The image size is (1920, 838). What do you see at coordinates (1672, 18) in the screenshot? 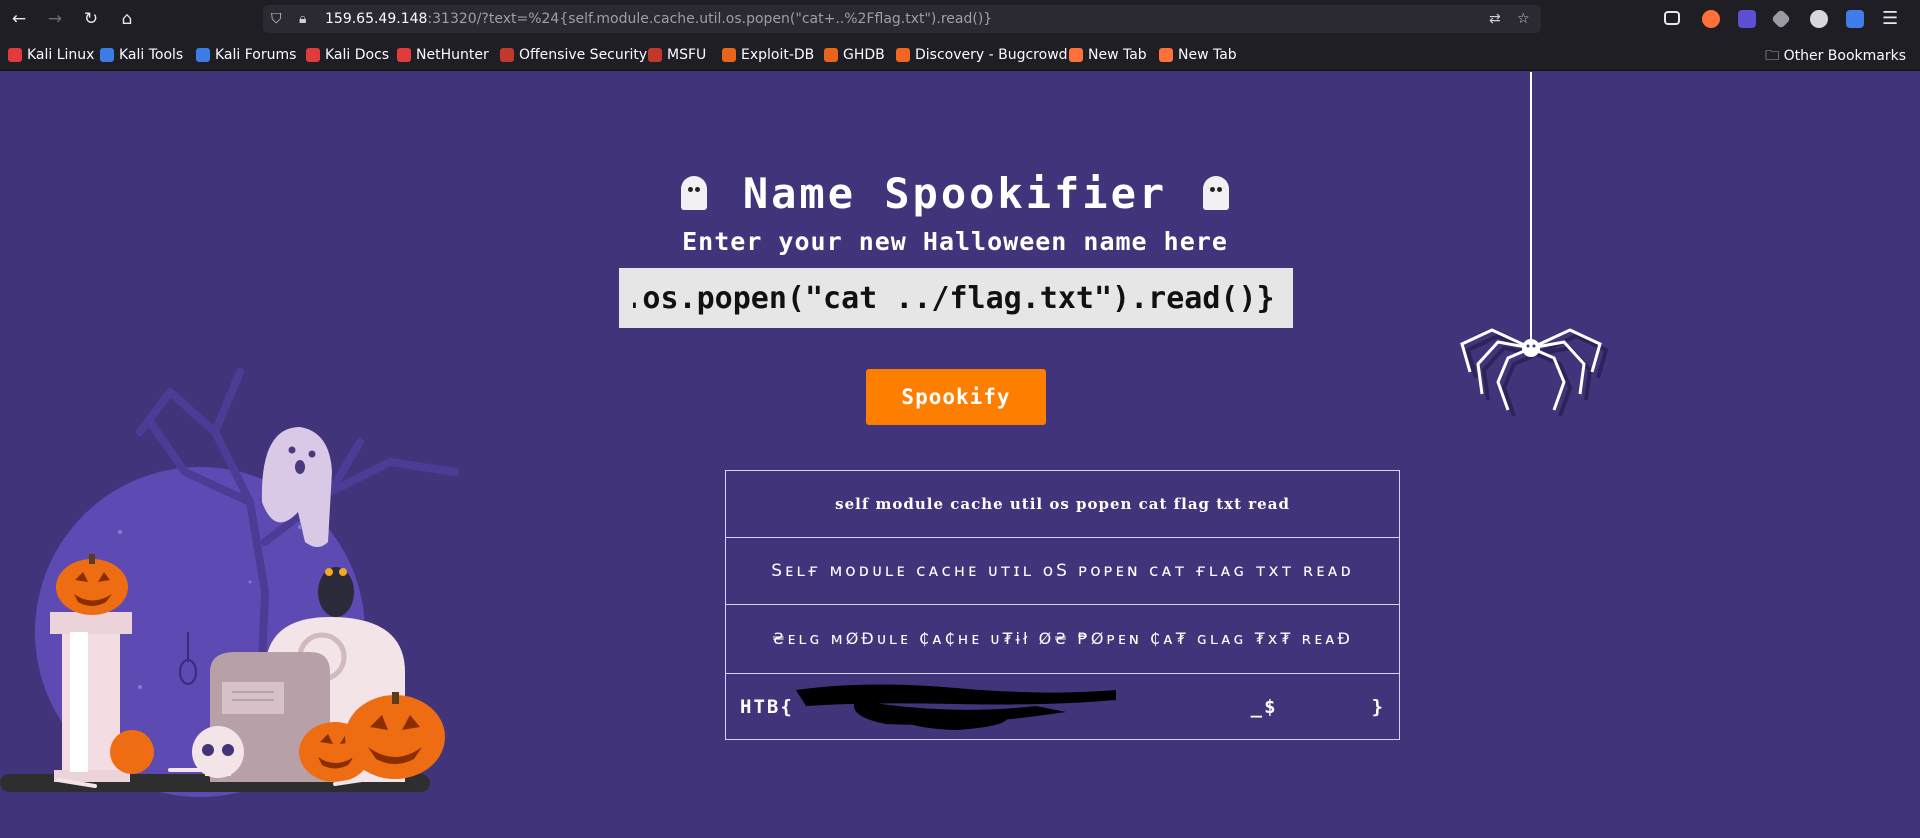
I see `pocket-icon` at bounding box center [1672, 18].